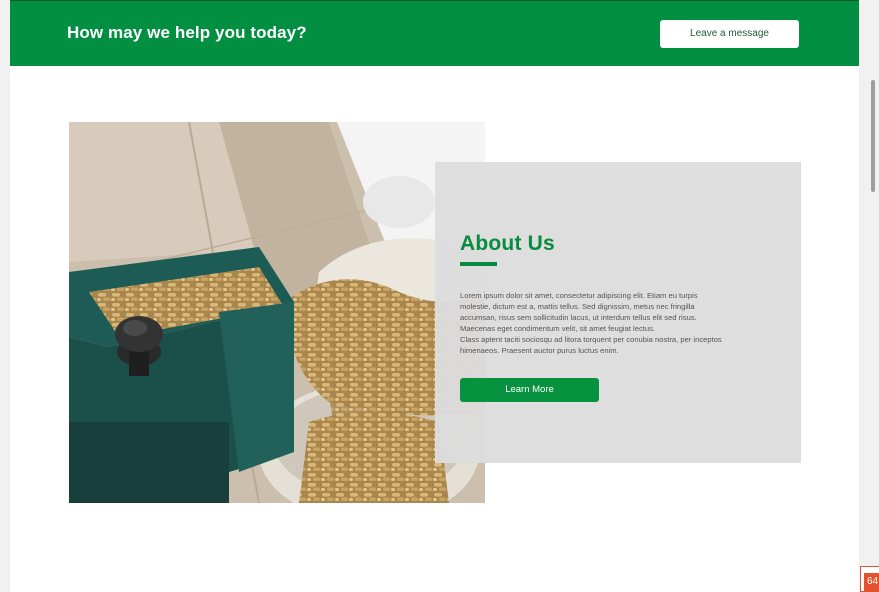 The height and width of the screenshot is (592, 879). I want to click on corner-notification-badge: 64, so click(869, 579).